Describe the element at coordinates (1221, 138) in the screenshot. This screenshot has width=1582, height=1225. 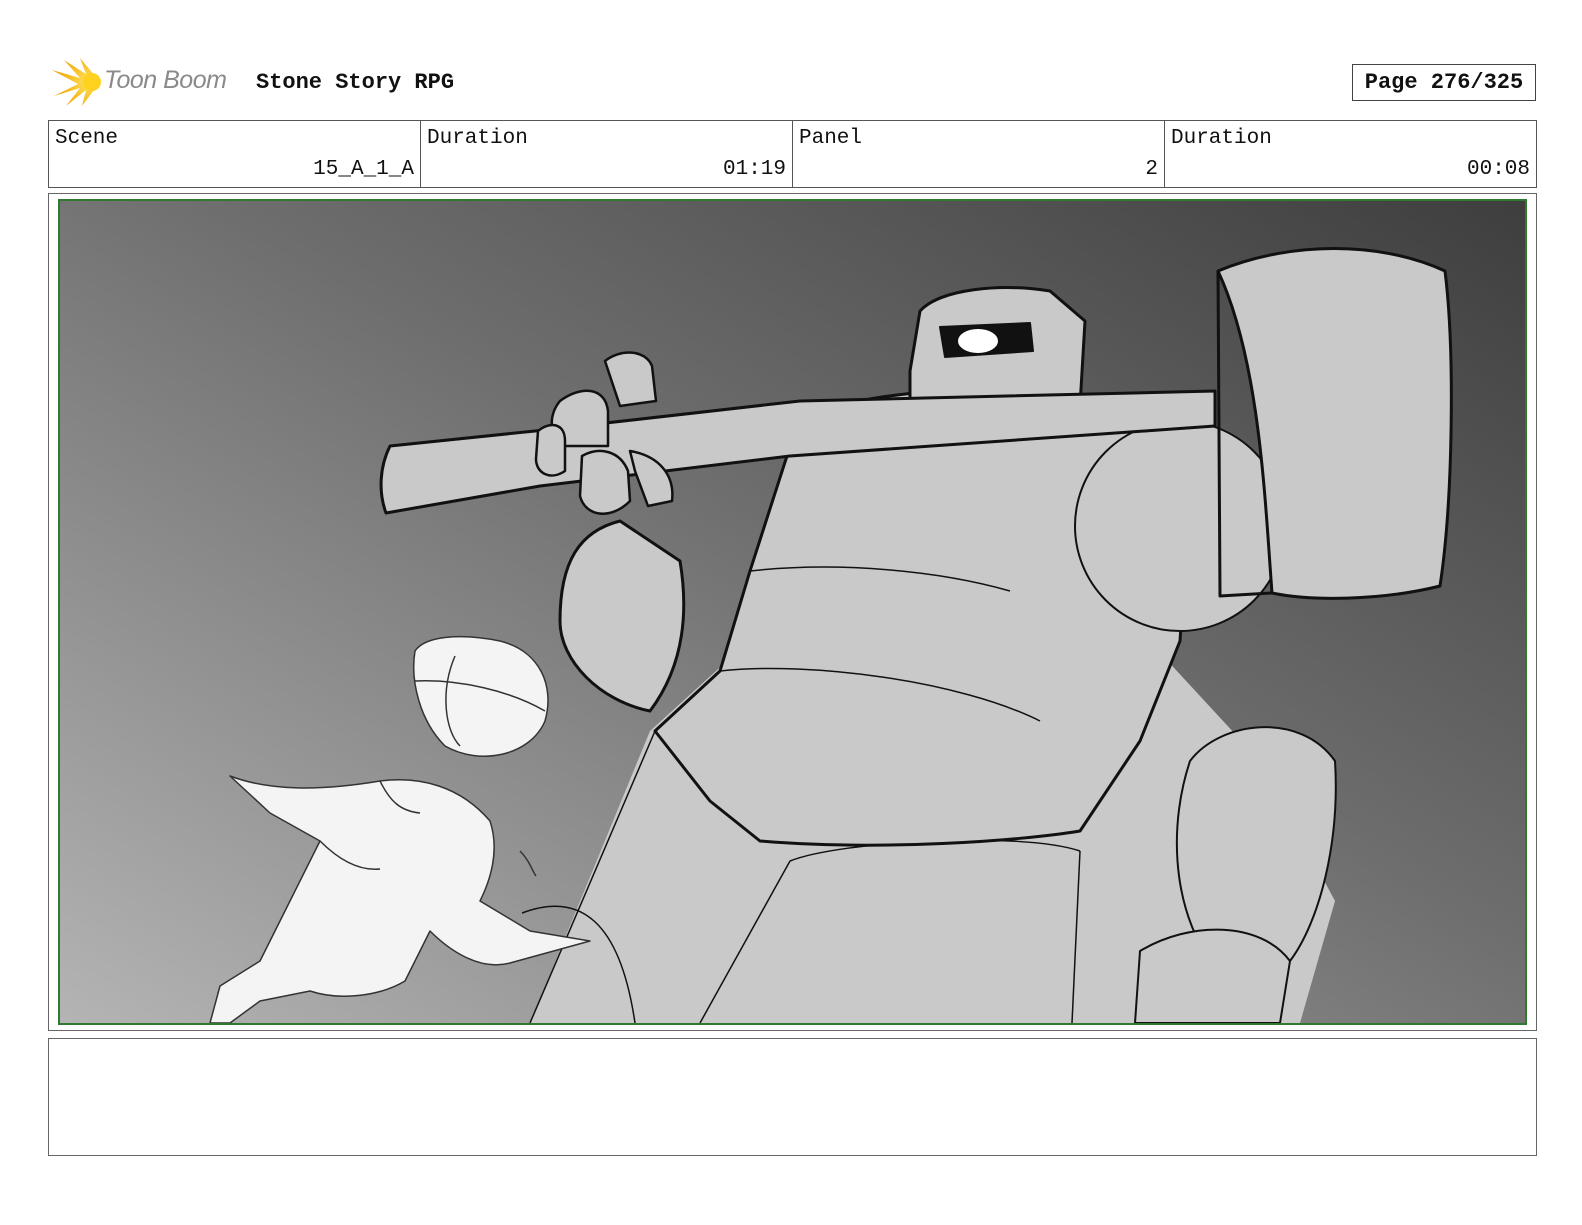
I see `panel-duration-label: Duration` at that location.